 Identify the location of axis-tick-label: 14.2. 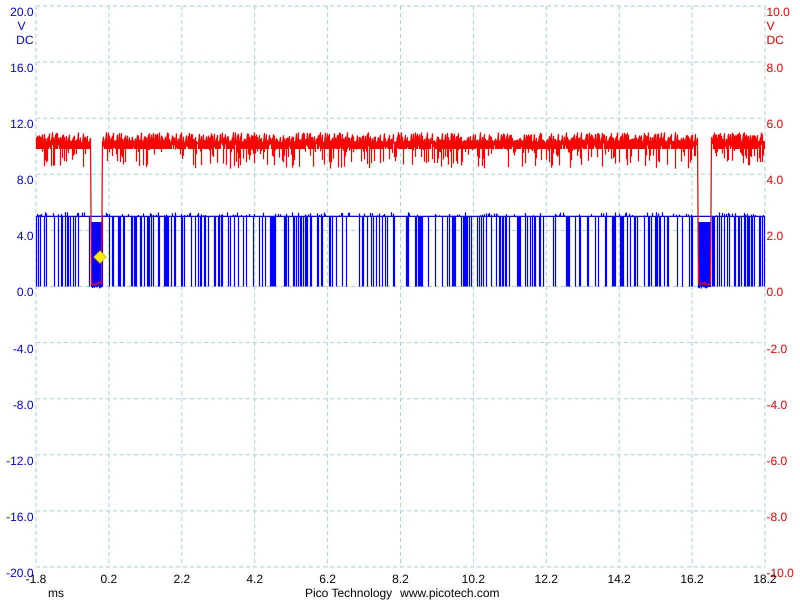
(619, 579).